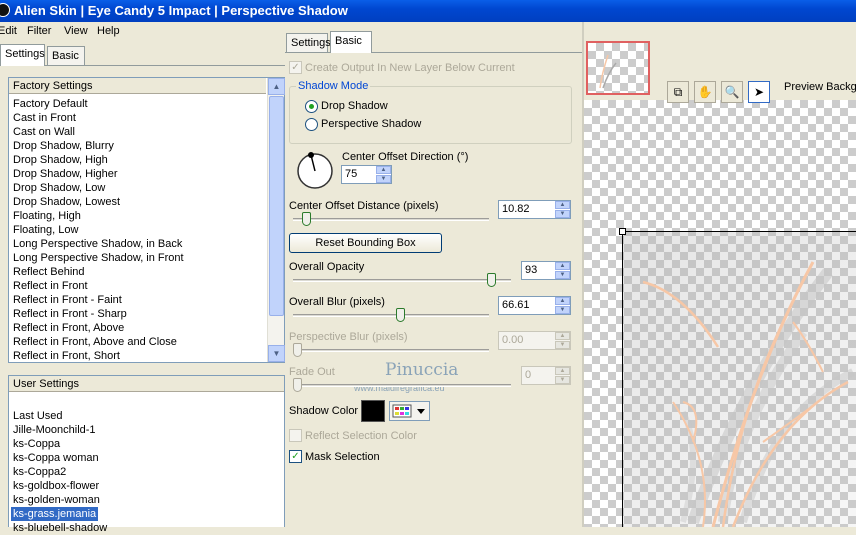 The image size is (856, 535). Describe the element at coordinates (748, 394) in the screenshot. I see `preview-grass-artwork` at that location.